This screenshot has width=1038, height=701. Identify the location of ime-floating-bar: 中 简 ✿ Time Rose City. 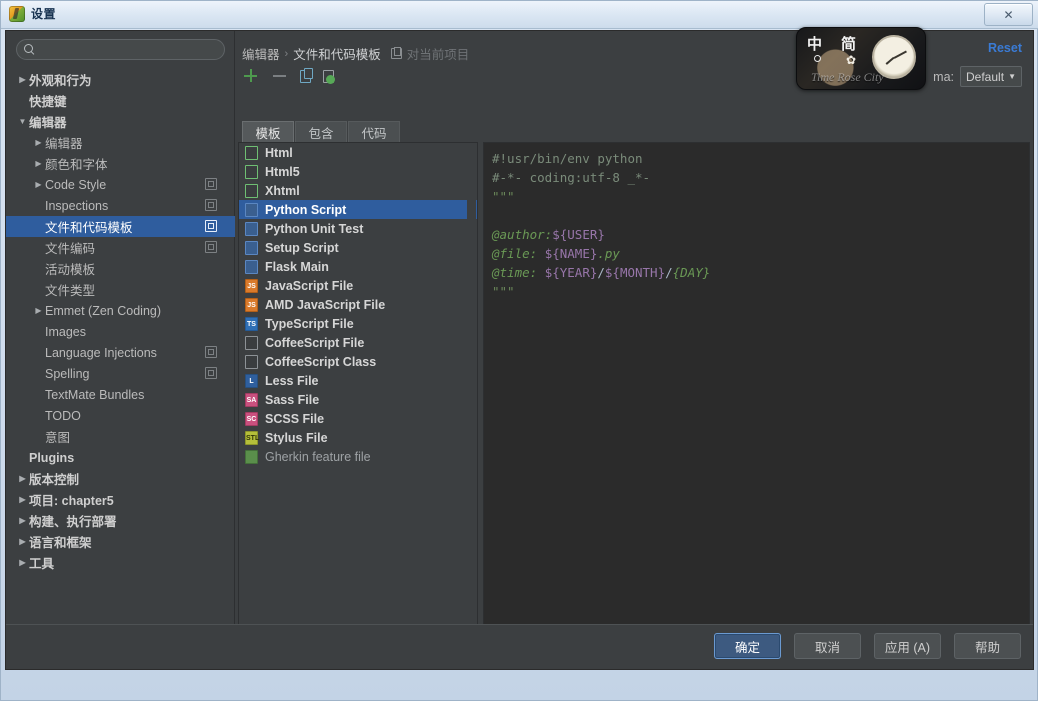
(861, 58).